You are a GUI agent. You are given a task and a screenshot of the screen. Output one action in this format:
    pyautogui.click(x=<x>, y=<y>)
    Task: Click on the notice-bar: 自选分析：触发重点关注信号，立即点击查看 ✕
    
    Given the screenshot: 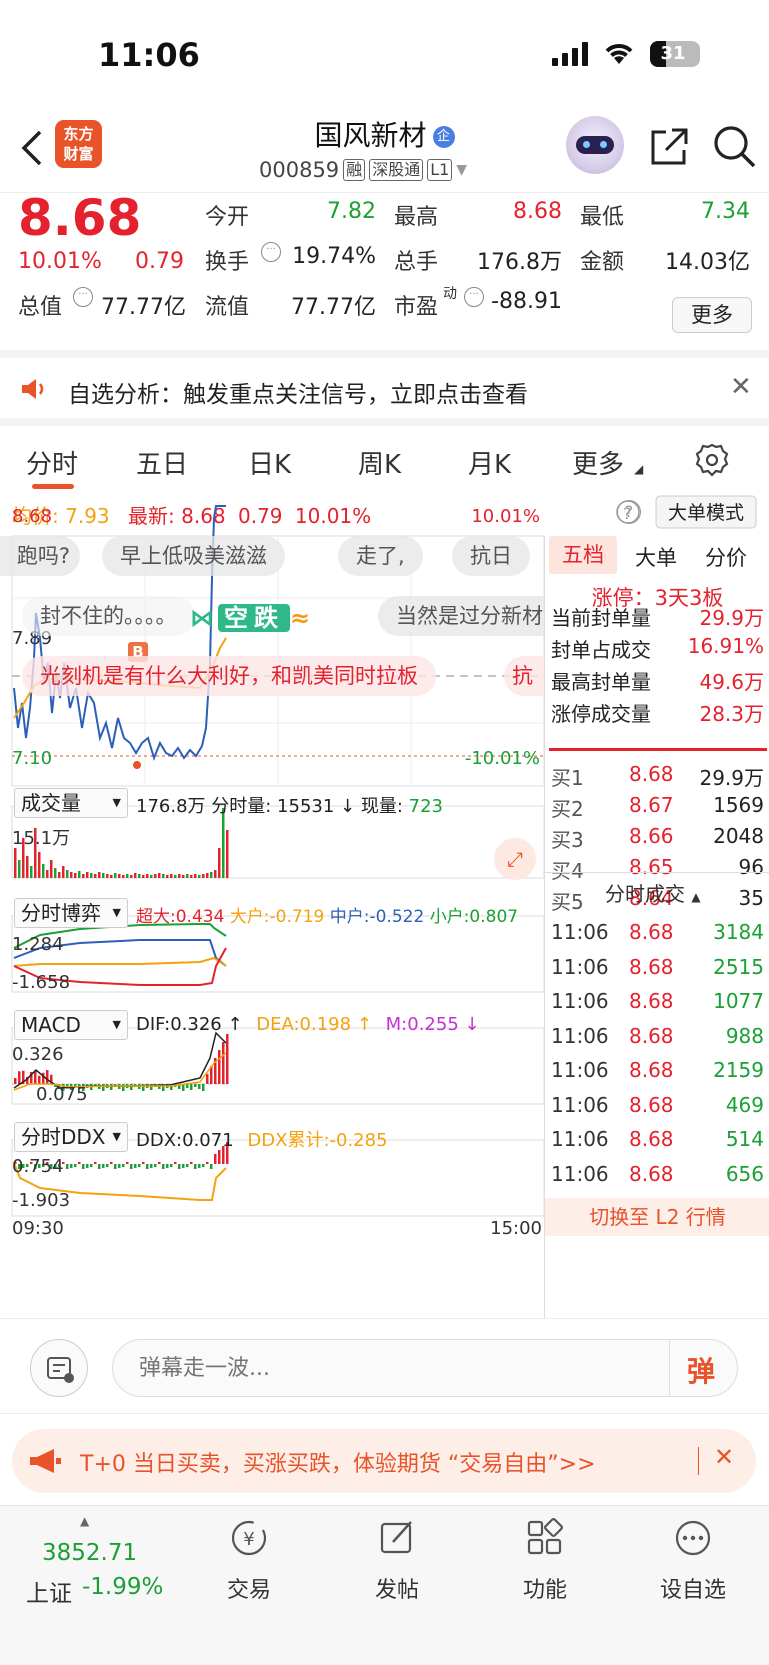 What is the action you would take?
    pyautogui.click(x=384, y=384)
    